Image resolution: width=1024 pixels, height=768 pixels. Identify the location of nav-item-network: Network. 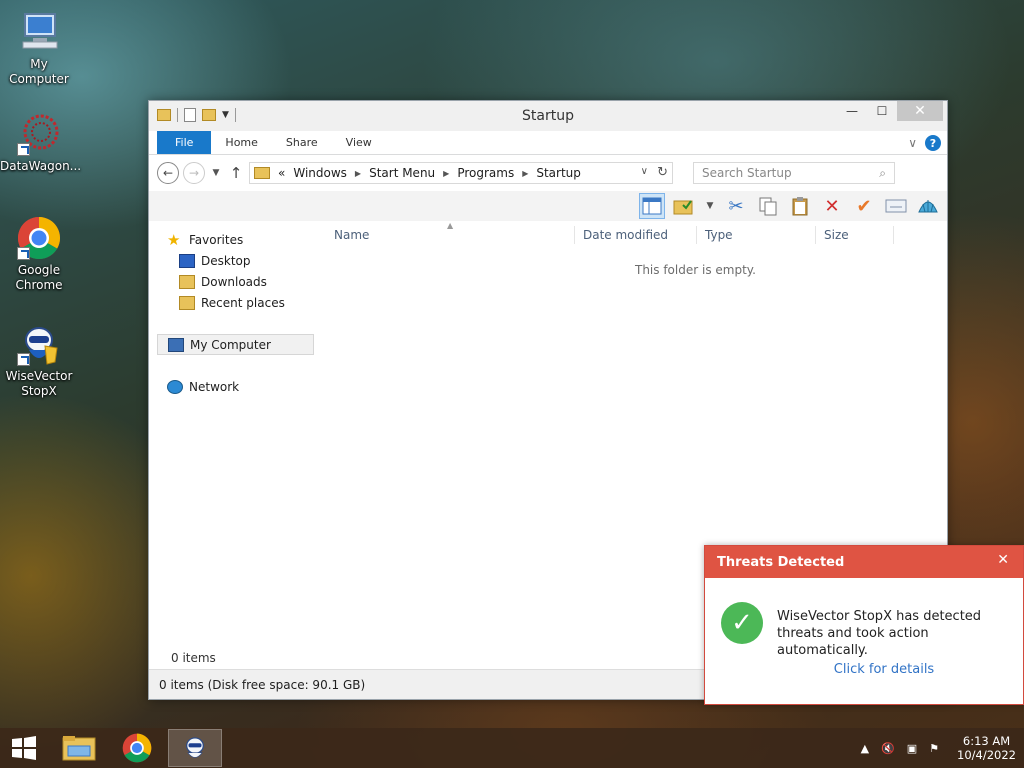
(231, 386).